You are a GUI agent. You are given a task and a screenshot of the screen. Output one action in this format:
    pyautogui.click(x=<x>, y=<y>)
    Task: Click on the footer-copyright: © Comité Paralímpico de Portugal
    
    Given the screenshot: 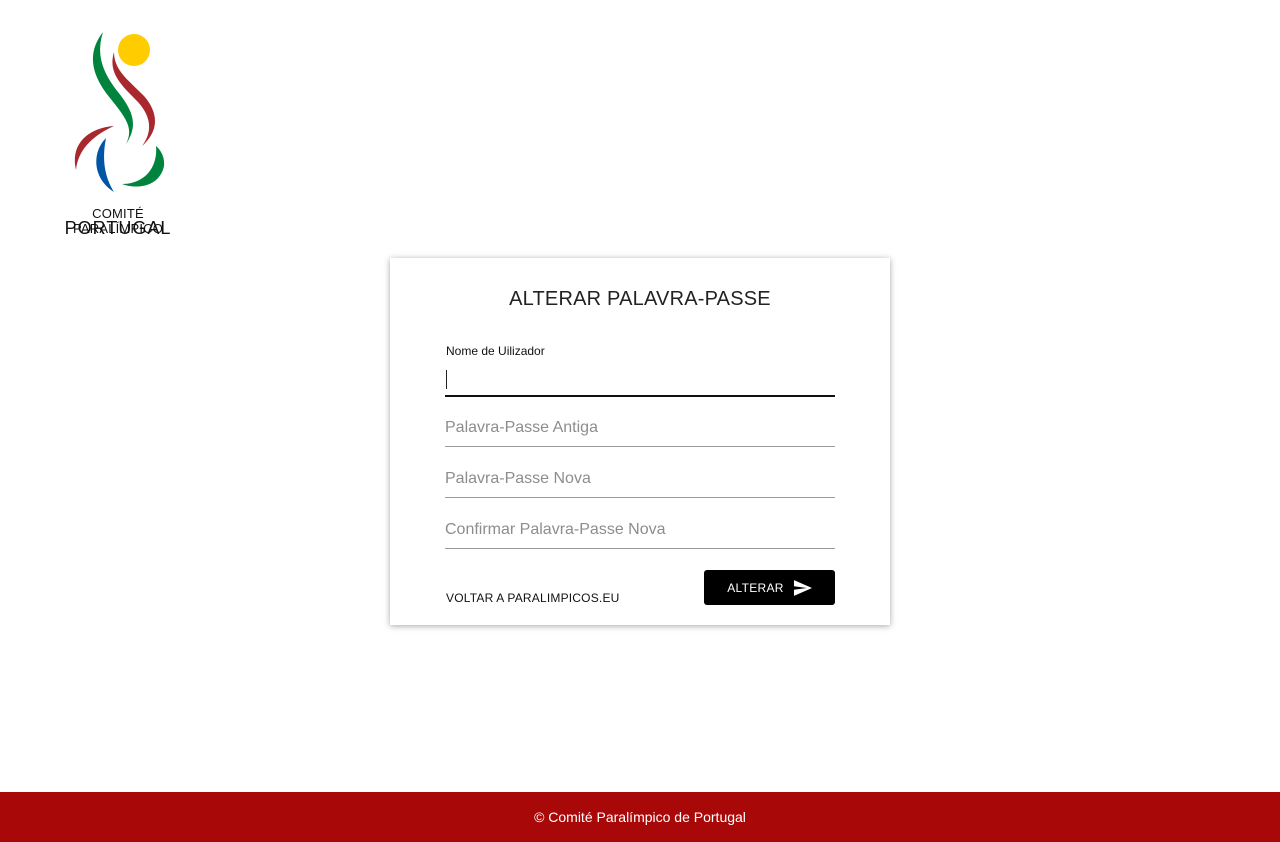 What is the action you would take?
    pyautogui.click(x=640, y=817)
    